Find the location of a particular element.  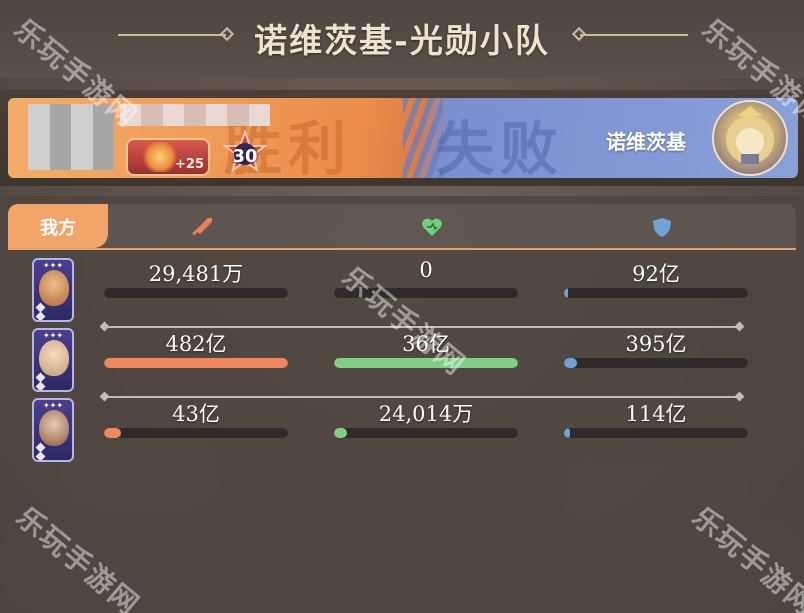

weapon-icon is located at coordinates (160, 157).